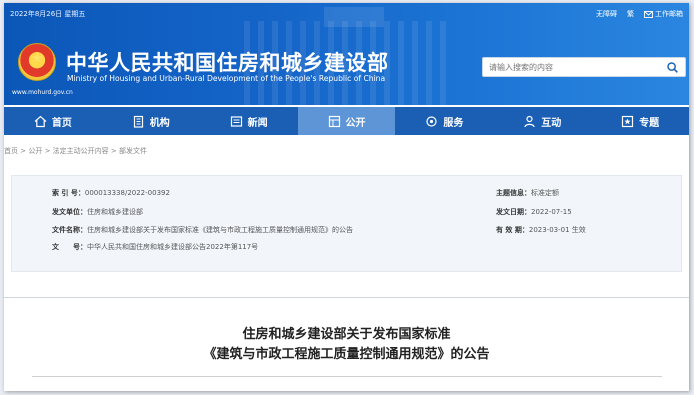  Describe the element at coordinates (627, 121) in the screenshot. I see `topic-icon` at that location.